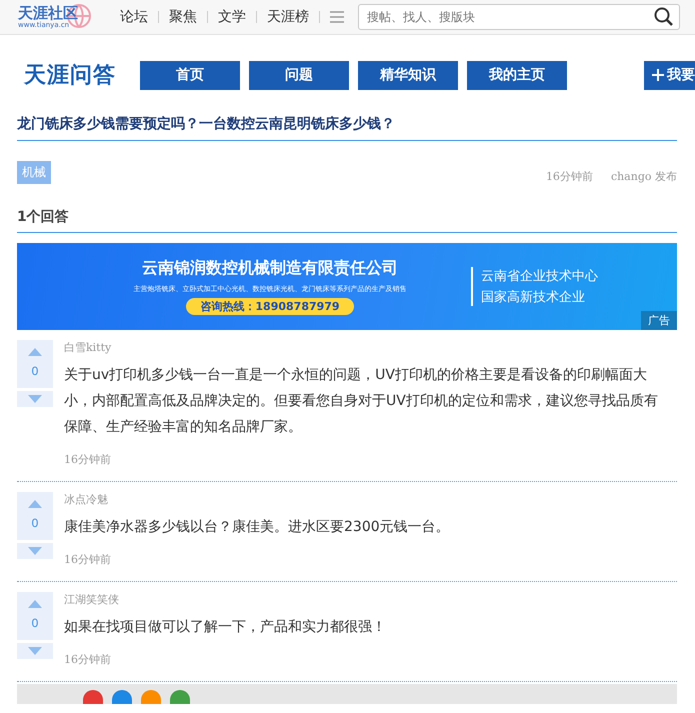  I want to click on nav-link: 天涯榜, so click(288, 17).